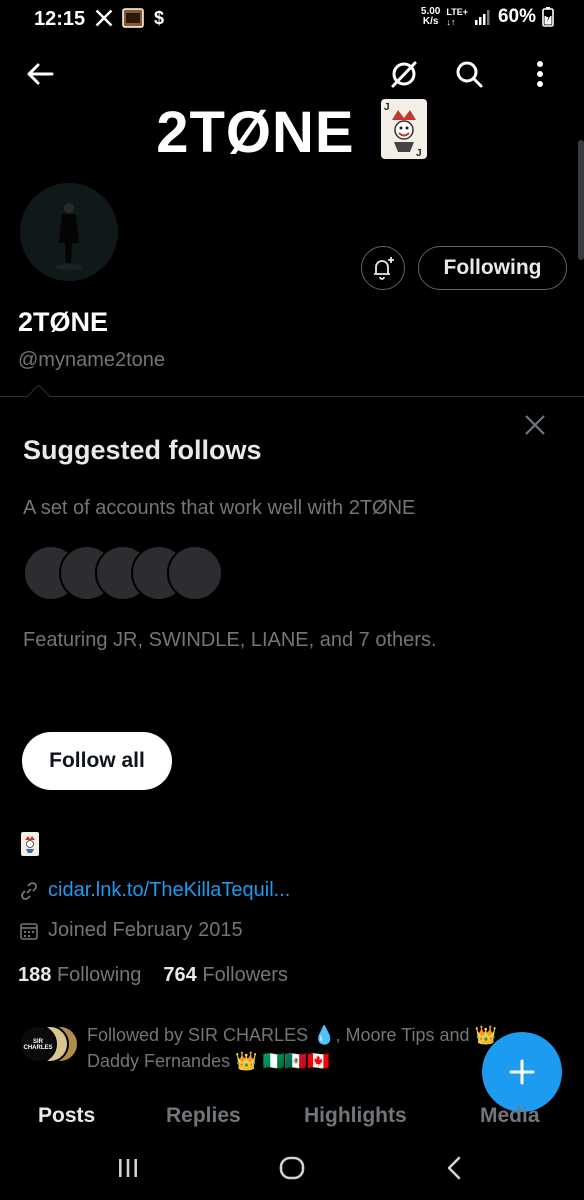  I want to click on status-notification-icons: $, so click(132, 18).